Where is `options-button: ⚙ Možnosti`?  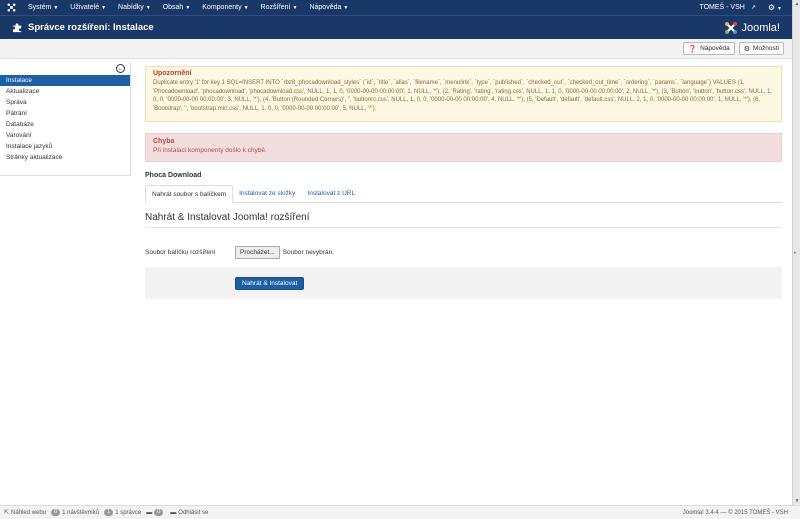
options-button: ⚙ Možnosti is located at coordinates (761, 48).